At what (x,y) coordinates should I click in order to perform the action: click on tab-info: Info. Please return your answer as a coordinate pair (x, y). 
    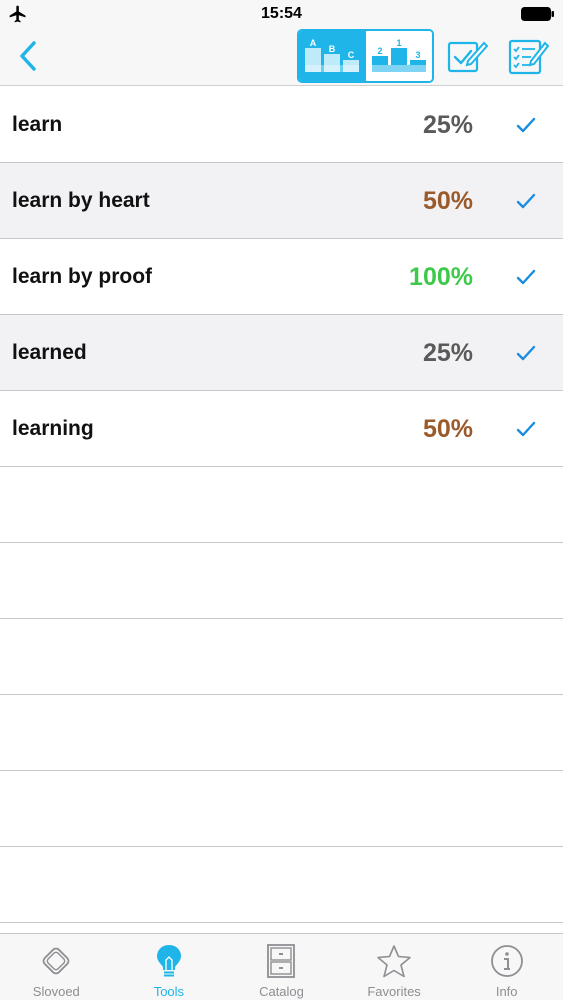
    Looking at the image, I should click on (506, 967).